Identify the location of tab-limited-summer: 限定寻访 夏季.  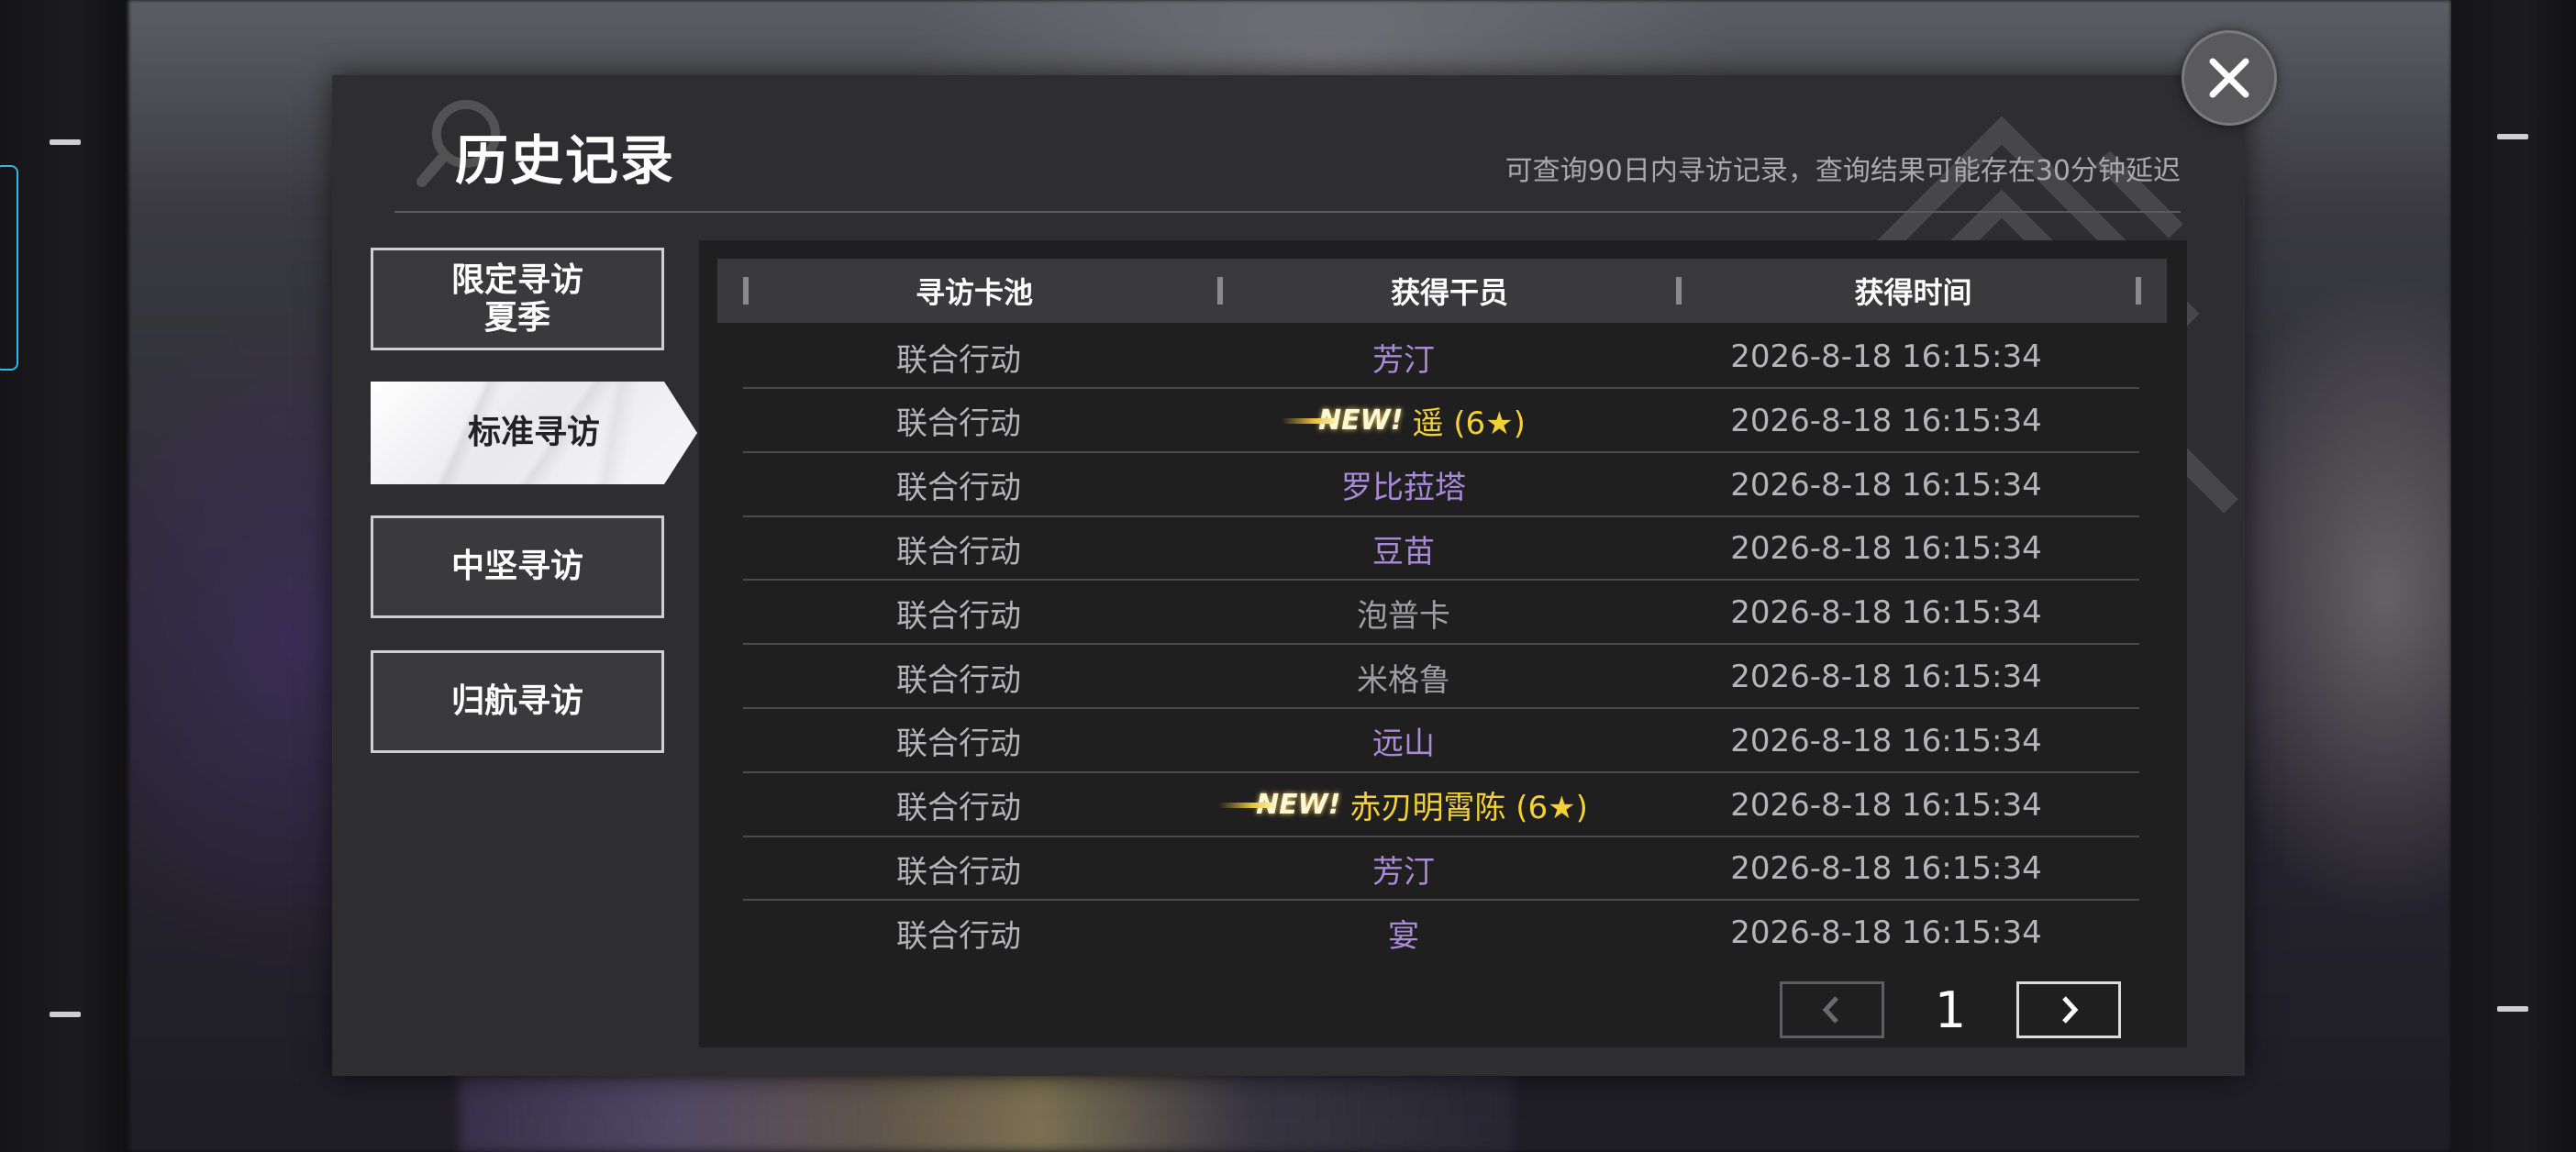
(517, 299).